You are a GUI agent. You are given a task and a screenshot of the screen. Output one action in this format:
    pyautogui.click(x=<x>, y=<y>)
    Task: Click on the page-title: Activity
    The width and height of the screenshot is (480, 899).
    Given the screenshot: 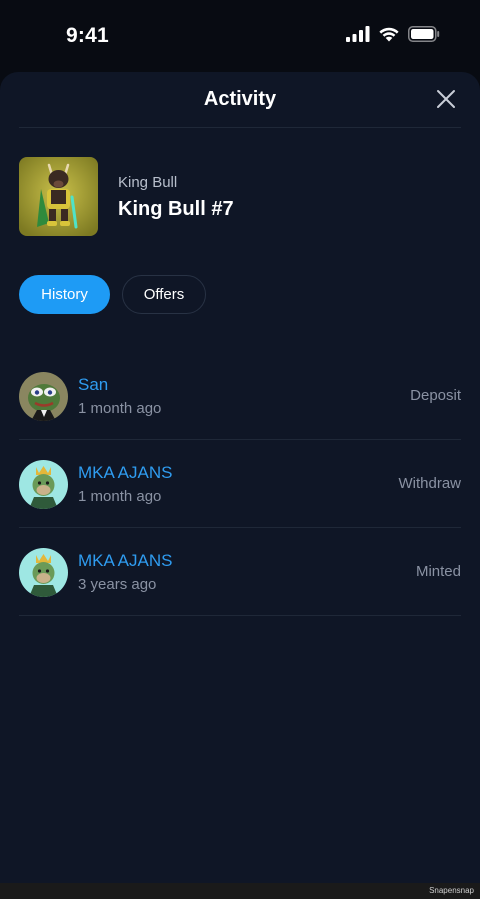 What is the action you would take?
    pyautogui.click(x=240, y=99)
    